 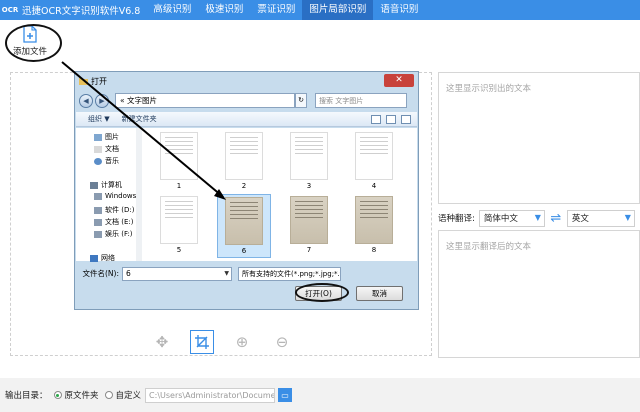 What do you see at coordinates (379, 293) in the screenshot?
I see `cancel-button: 取消` at bounding box center [379, 293].